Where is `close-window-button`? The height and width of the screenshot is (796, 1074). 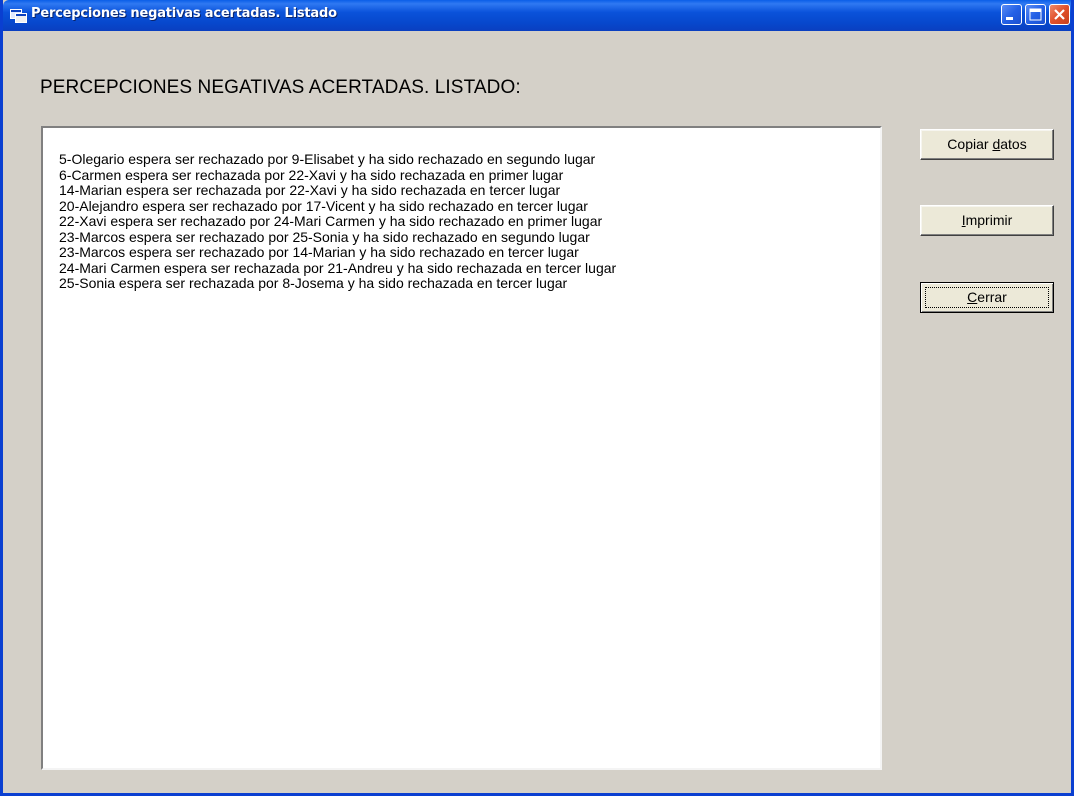 close-window-button is located at coordinates (1059, 14).